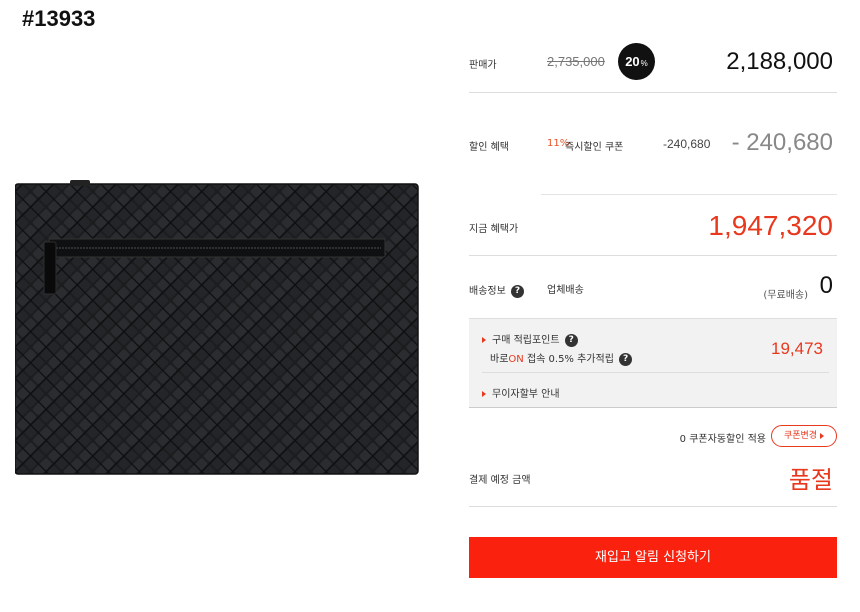 Image resolution: width=860 pixels, height=612 pixels. I want to click on discount-amount-small: -240,680, so click(687, 144).